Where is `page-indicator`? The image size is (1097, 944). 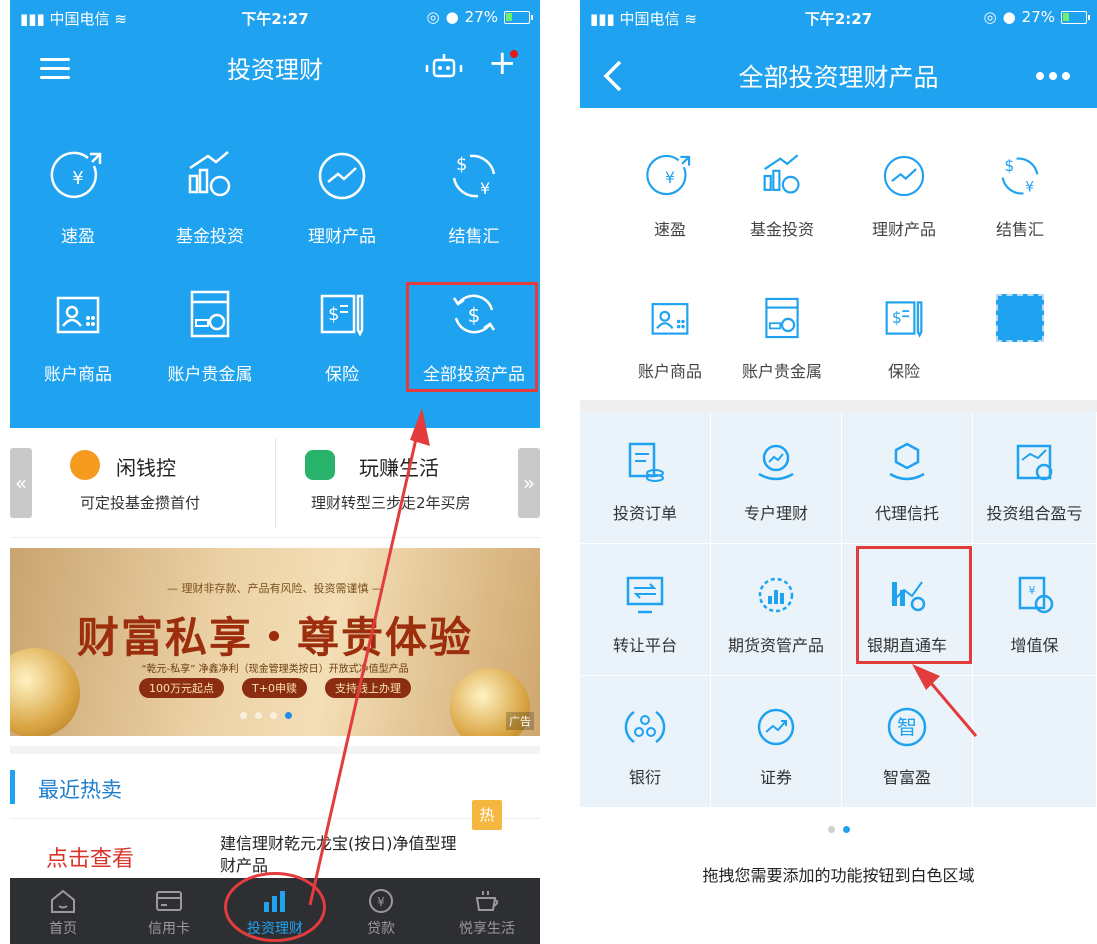
page-indicator is located at coordinates (839, 829).